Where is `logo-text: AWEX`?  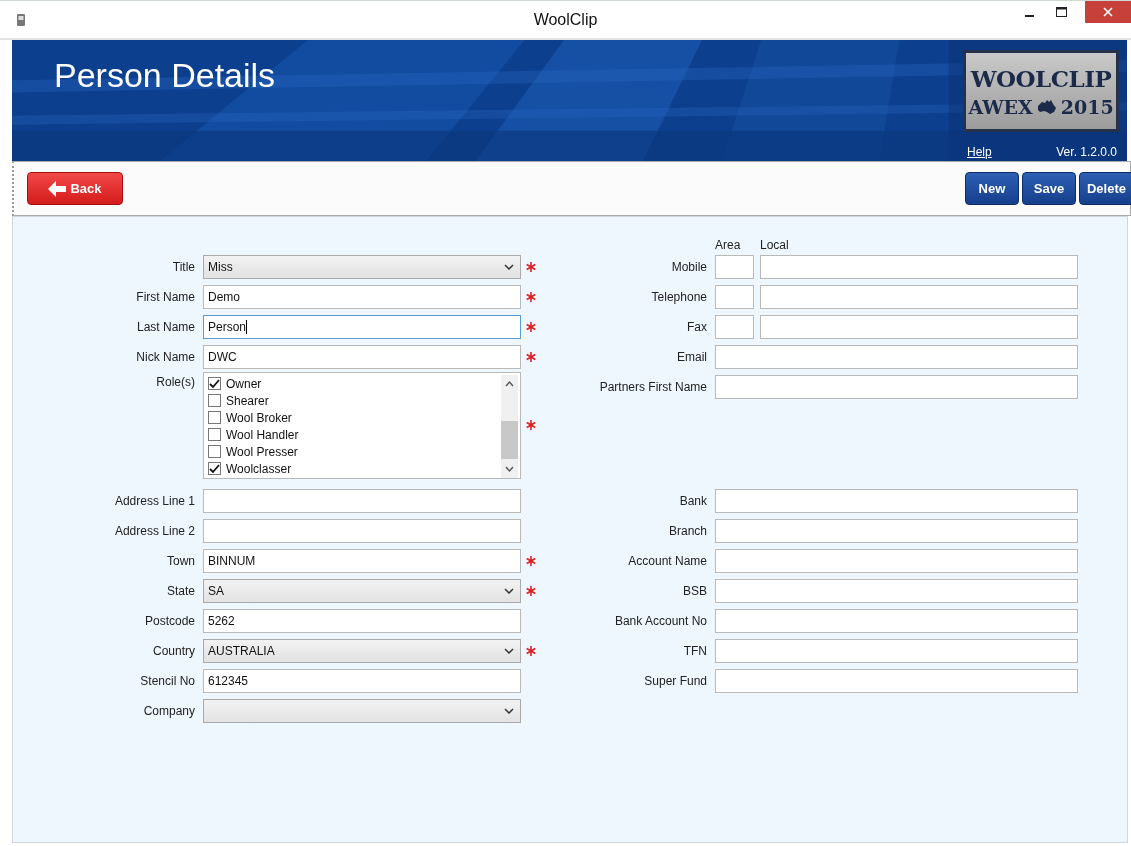
logo-text: AWEX is located at coordinates (1000, 106).